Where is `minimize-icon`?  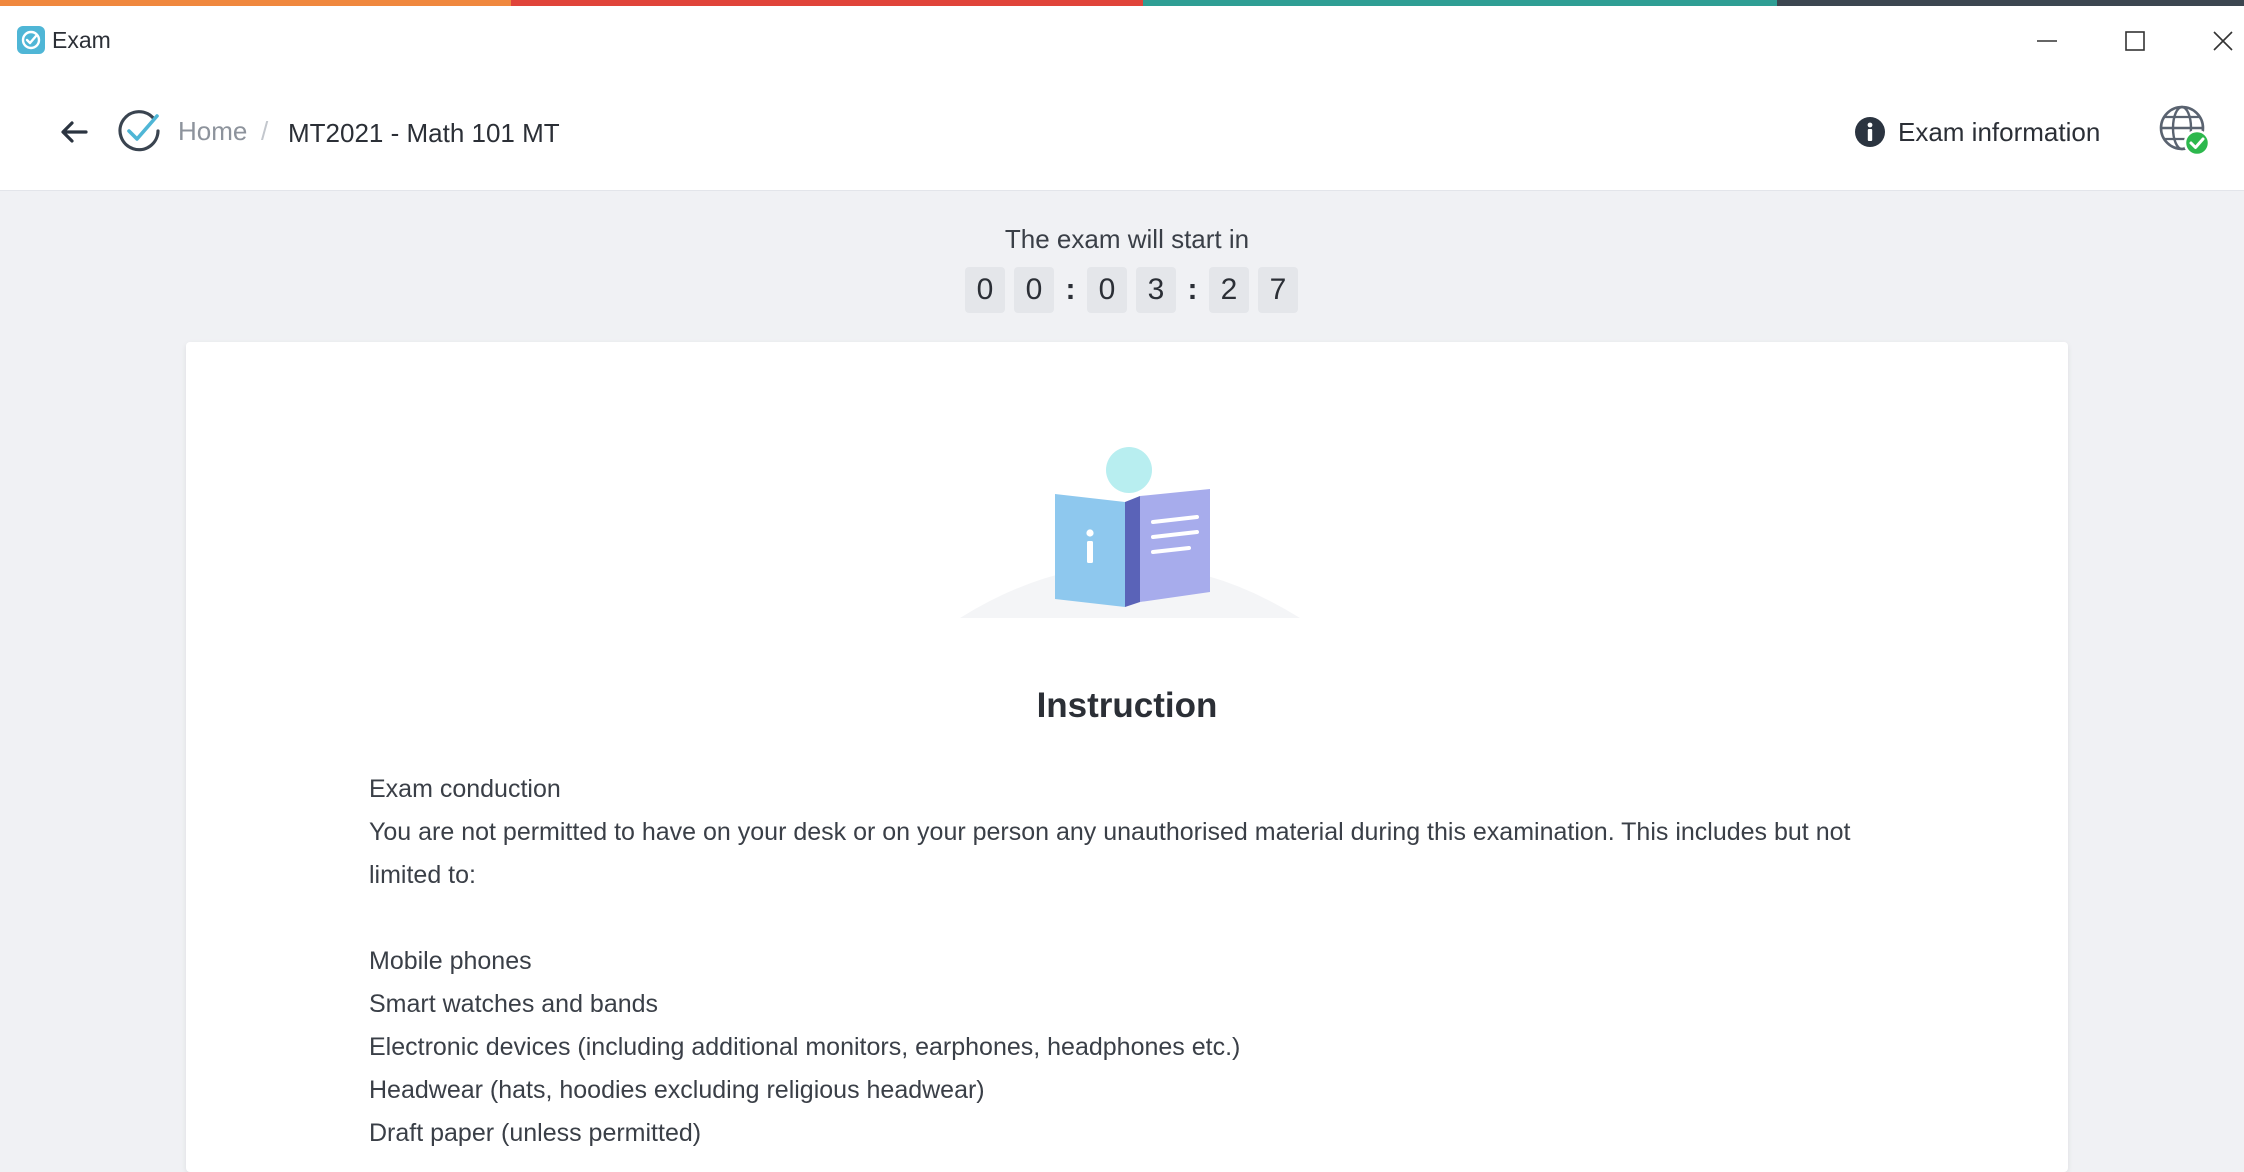
minimize-icon is located at coordinates (2047, 41).